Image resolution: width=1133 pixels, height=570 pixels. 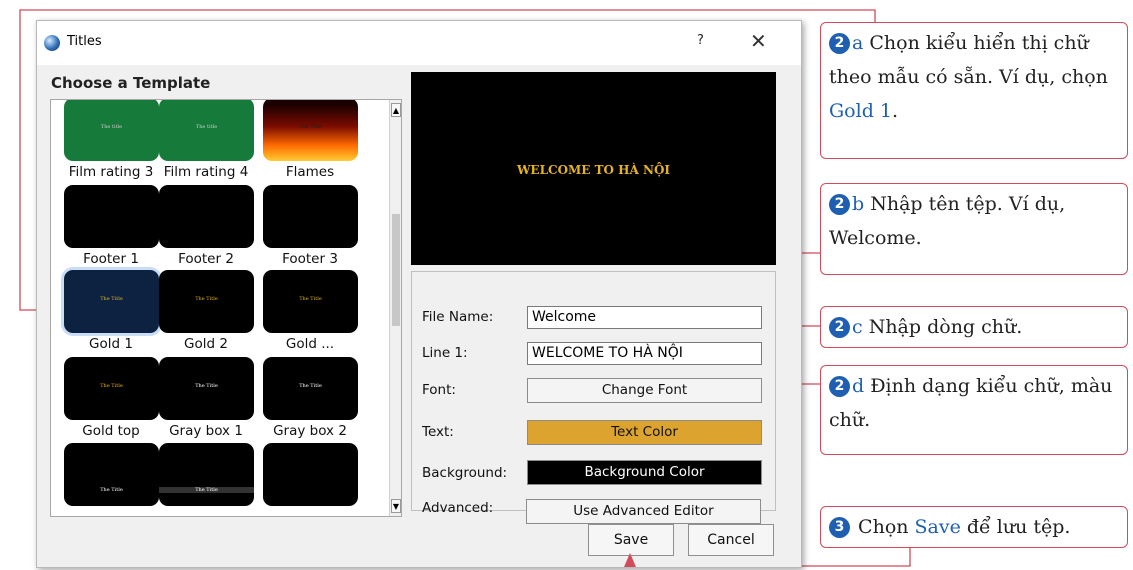 I want to click on annotation-2d: 2d Định dạng kiểu chữ, màu chữ., so click(x=974, y=410).